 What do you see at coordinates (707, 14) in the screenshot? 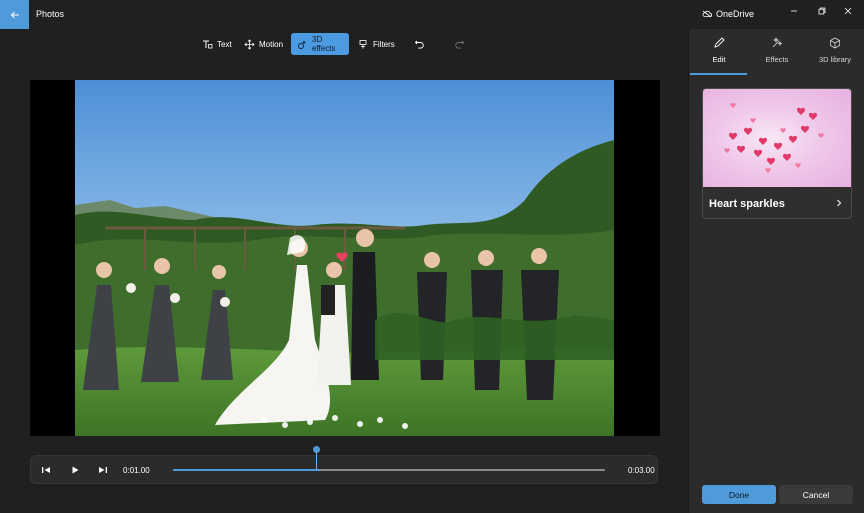
I see `cloud-off-icon` at bounding box center [707, 14].